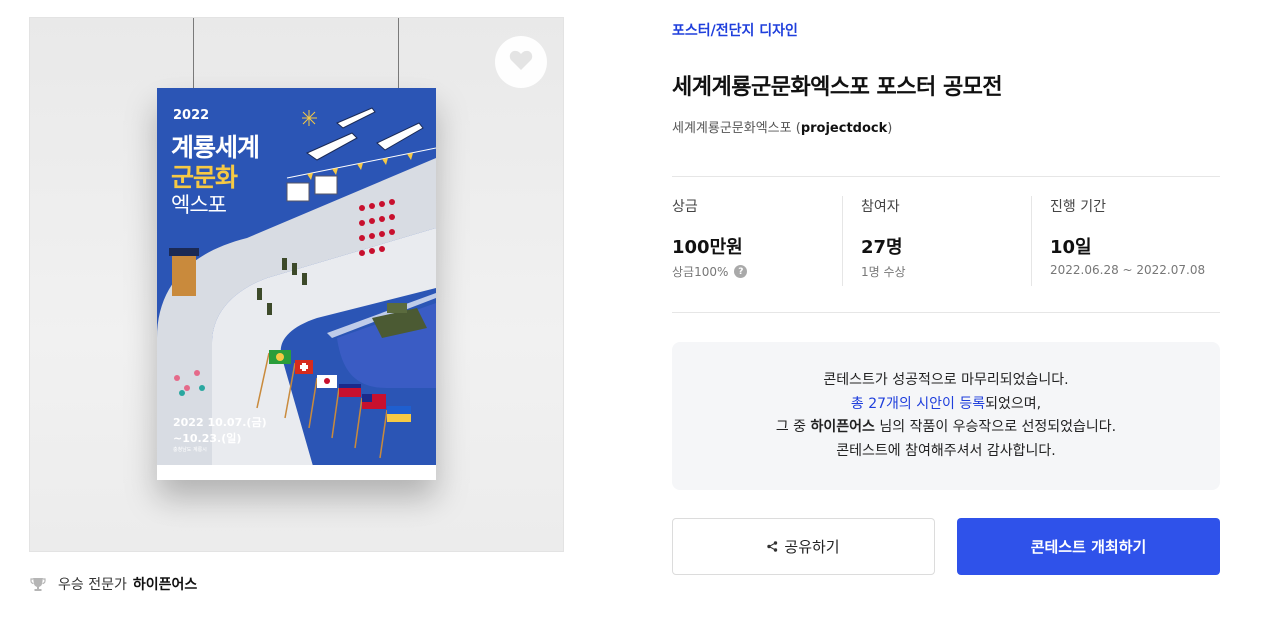  What do you see at coordinates (1071, 247) in the screenshot?
I see `stat-value: 10일` at bounding box center [1071, 247].